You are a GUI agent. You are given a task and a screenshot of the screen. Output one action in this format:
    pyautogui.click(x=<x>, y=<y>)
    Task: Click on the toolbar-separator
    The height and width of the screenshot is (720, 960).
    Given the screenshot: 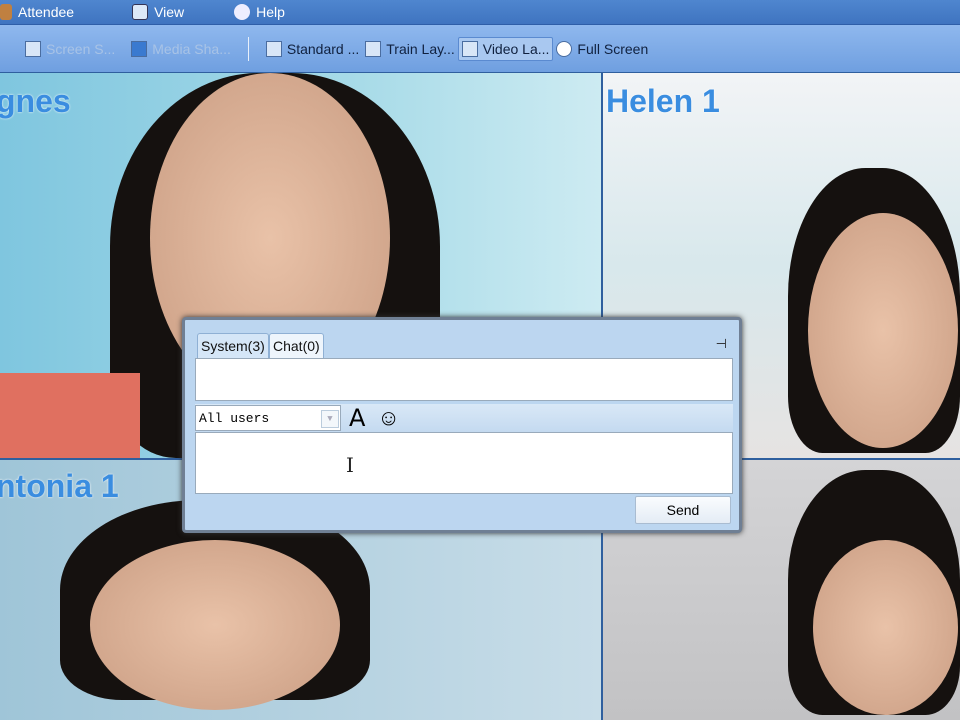 What is the action you would take?
    pyautogui.click(x=248, y=48)
    